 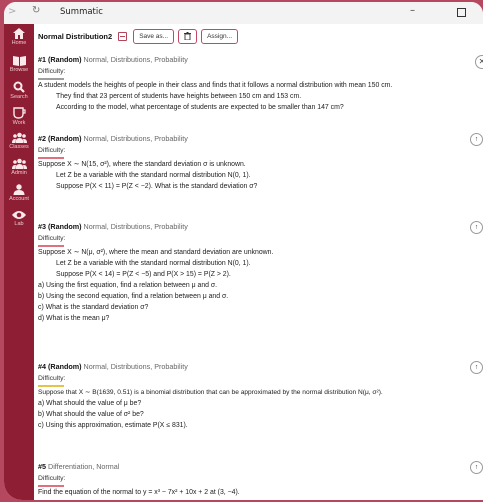 I want to click on question-4-line: b) What should the value of σ² be?, so click(x=91, y=414).